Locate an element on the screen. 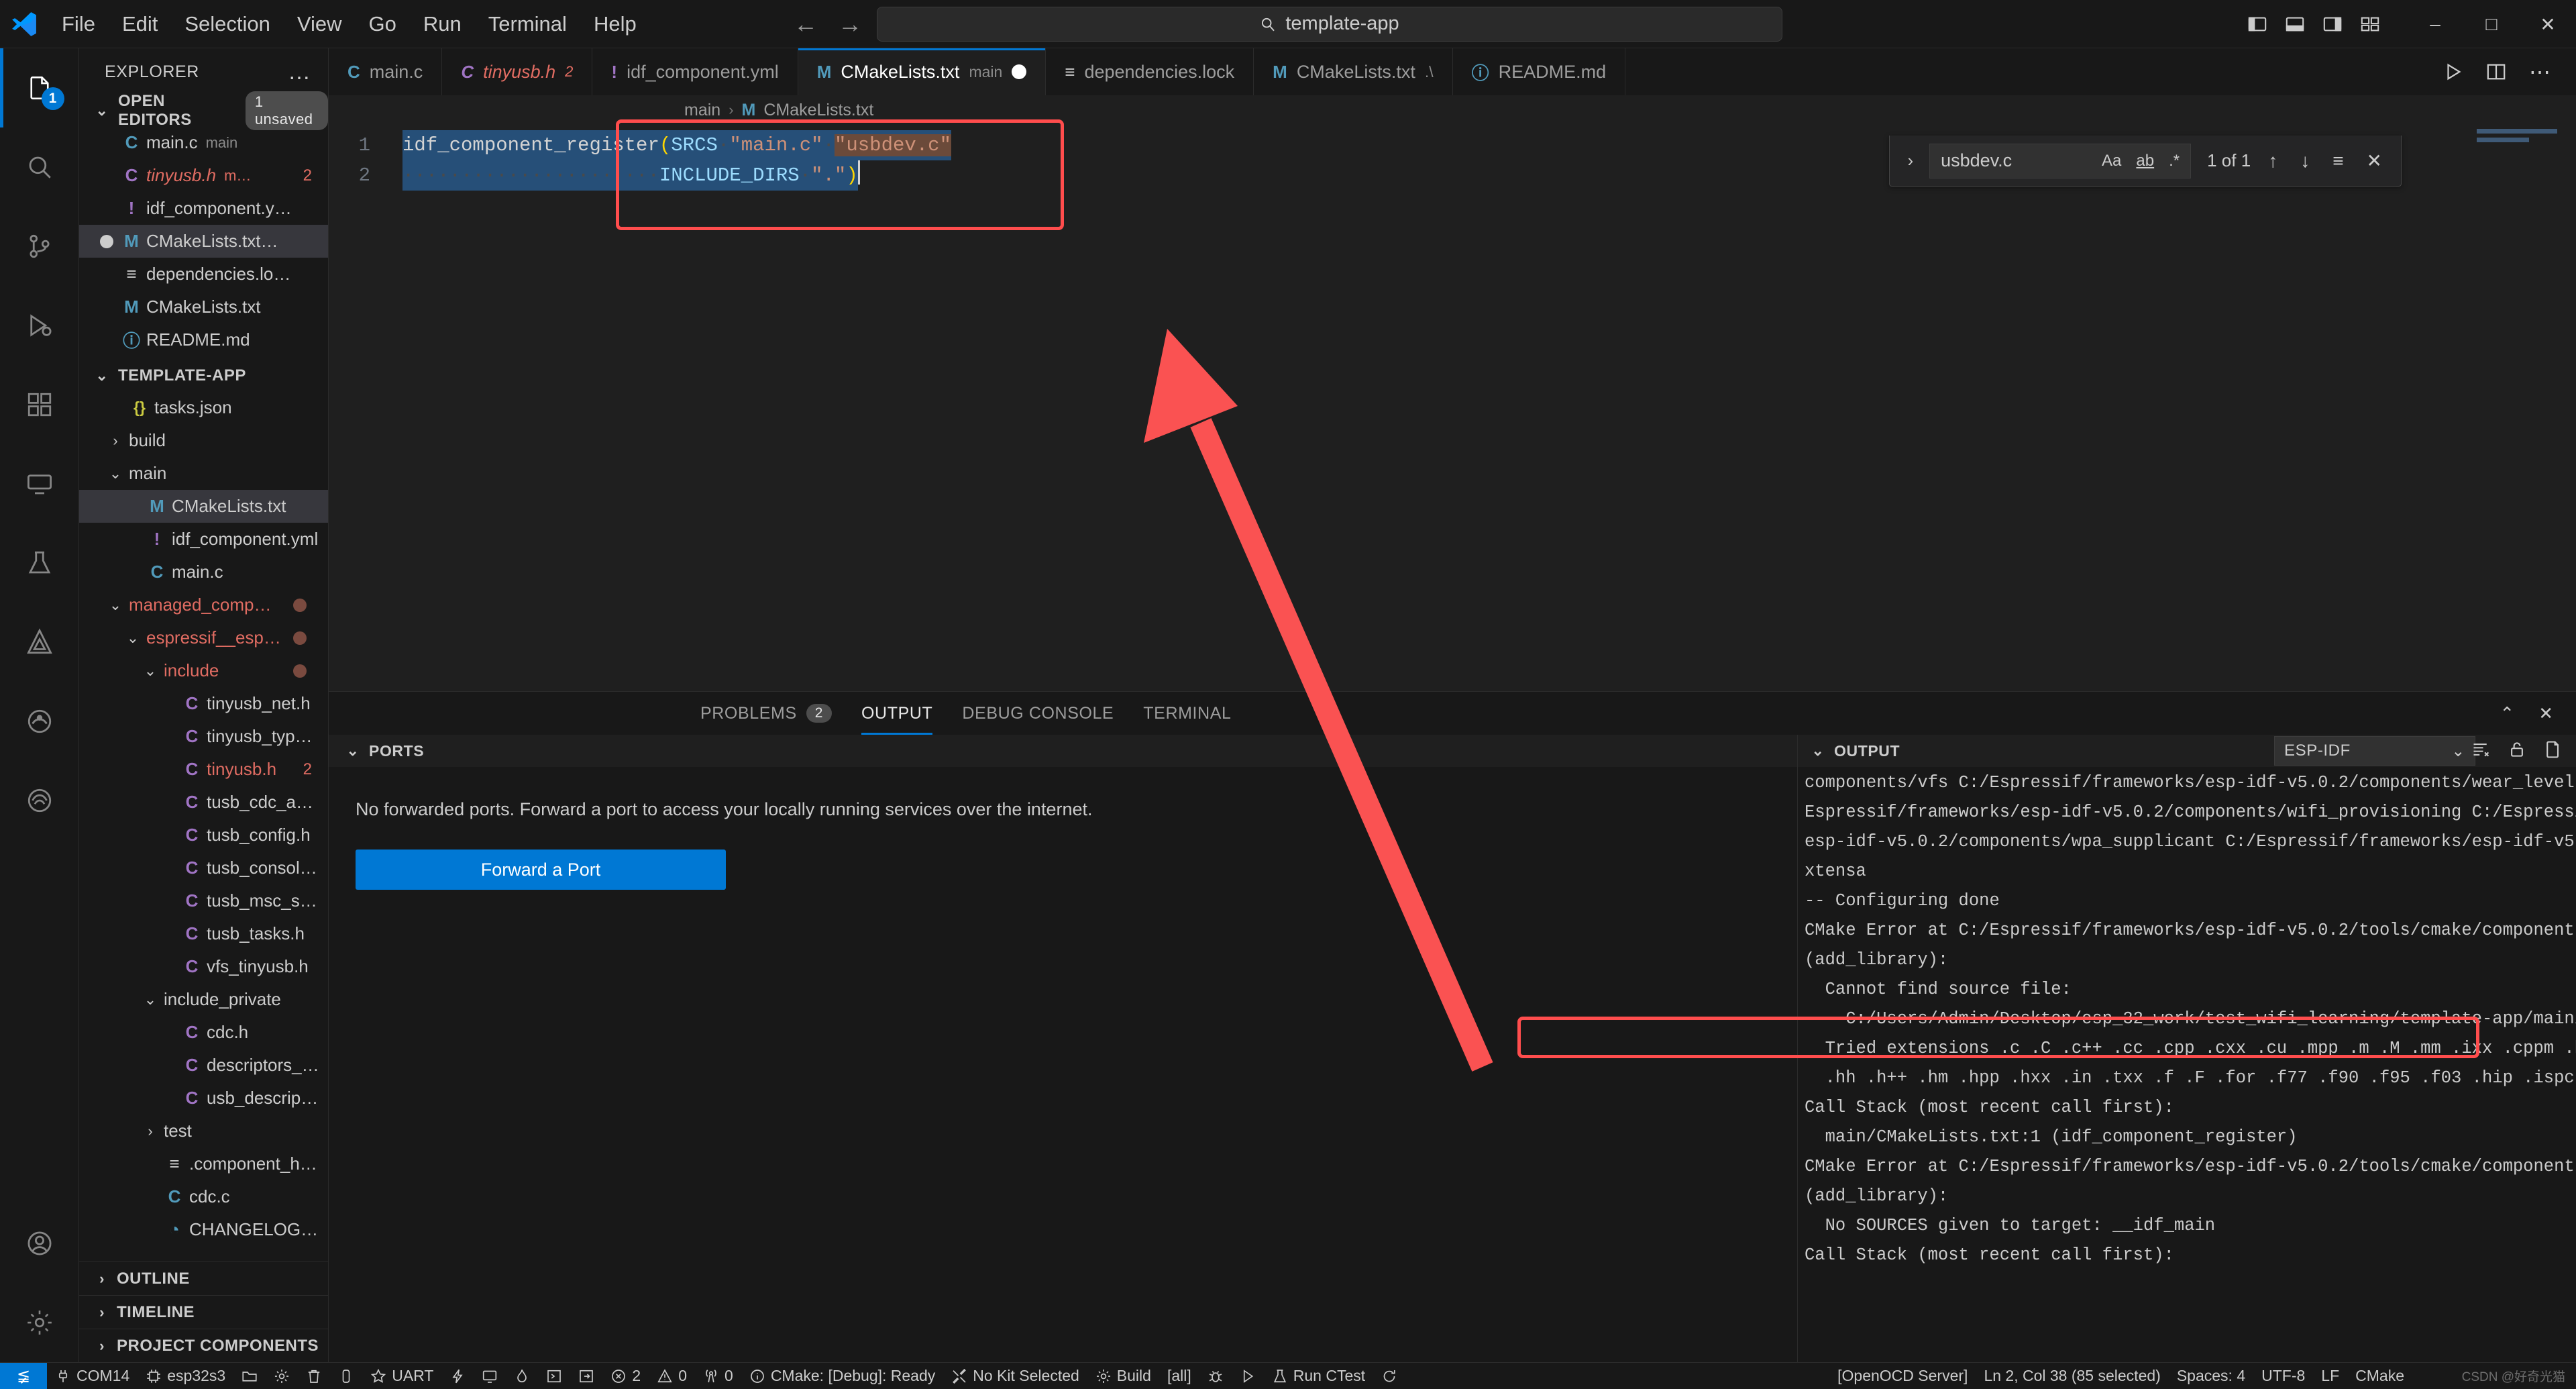  status-bar-item: COM14 is located at coordinates (92, 1376).